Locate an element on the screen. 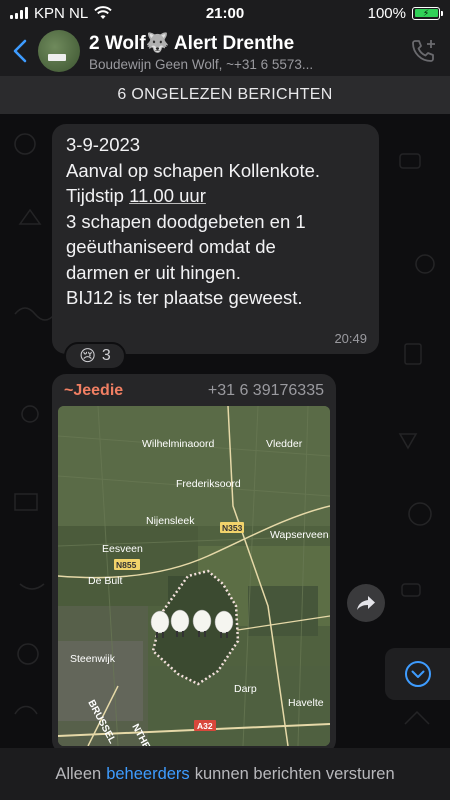 This screenshot has height=800, width=450. admins-link: beheerders is located at coordinates (147, 774).